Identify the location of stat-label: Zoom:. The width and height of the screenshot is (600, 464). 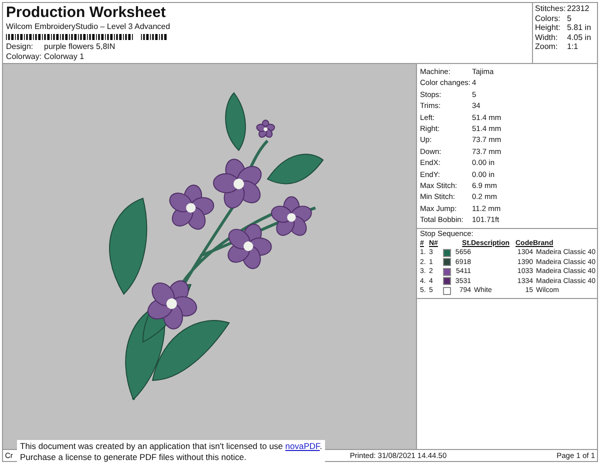
(547, 47).